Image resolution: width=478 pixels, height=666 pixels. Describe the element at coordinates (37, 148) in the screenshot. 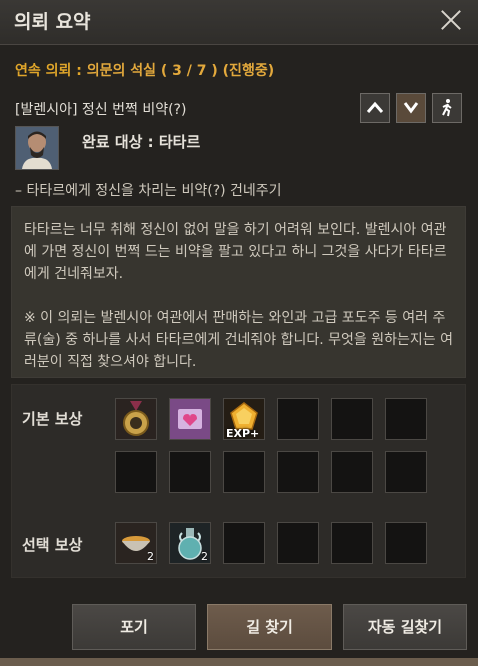

I see `npc-avatar` at that location.